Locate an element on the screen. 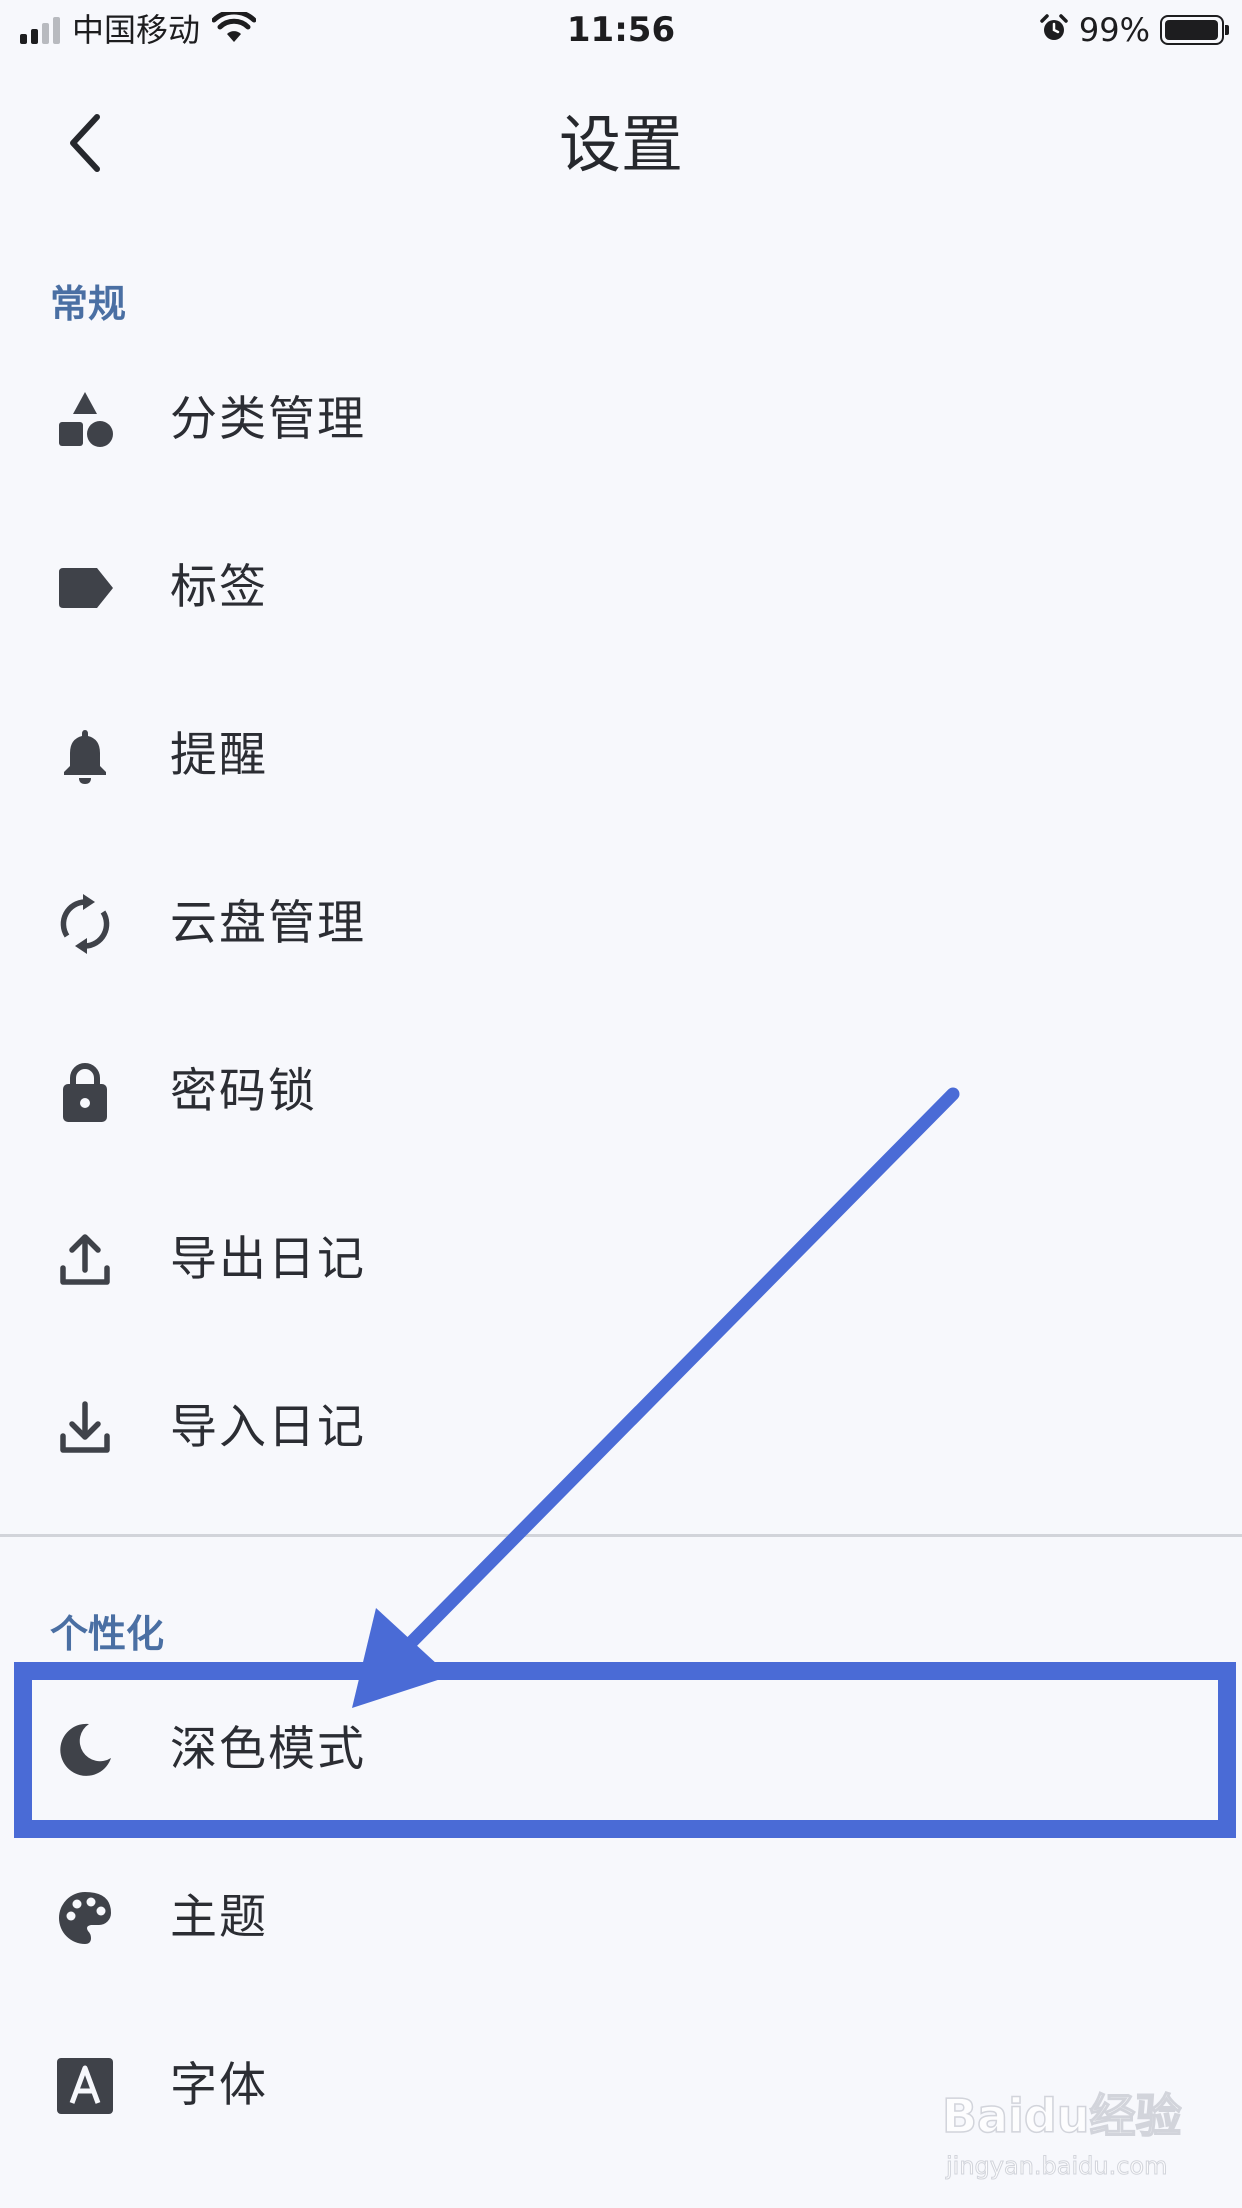 Image resolution: width=1242 pixels, height=2208 pixels. section-title-personalization: 个性化 is located at coordinates (107, 1634).